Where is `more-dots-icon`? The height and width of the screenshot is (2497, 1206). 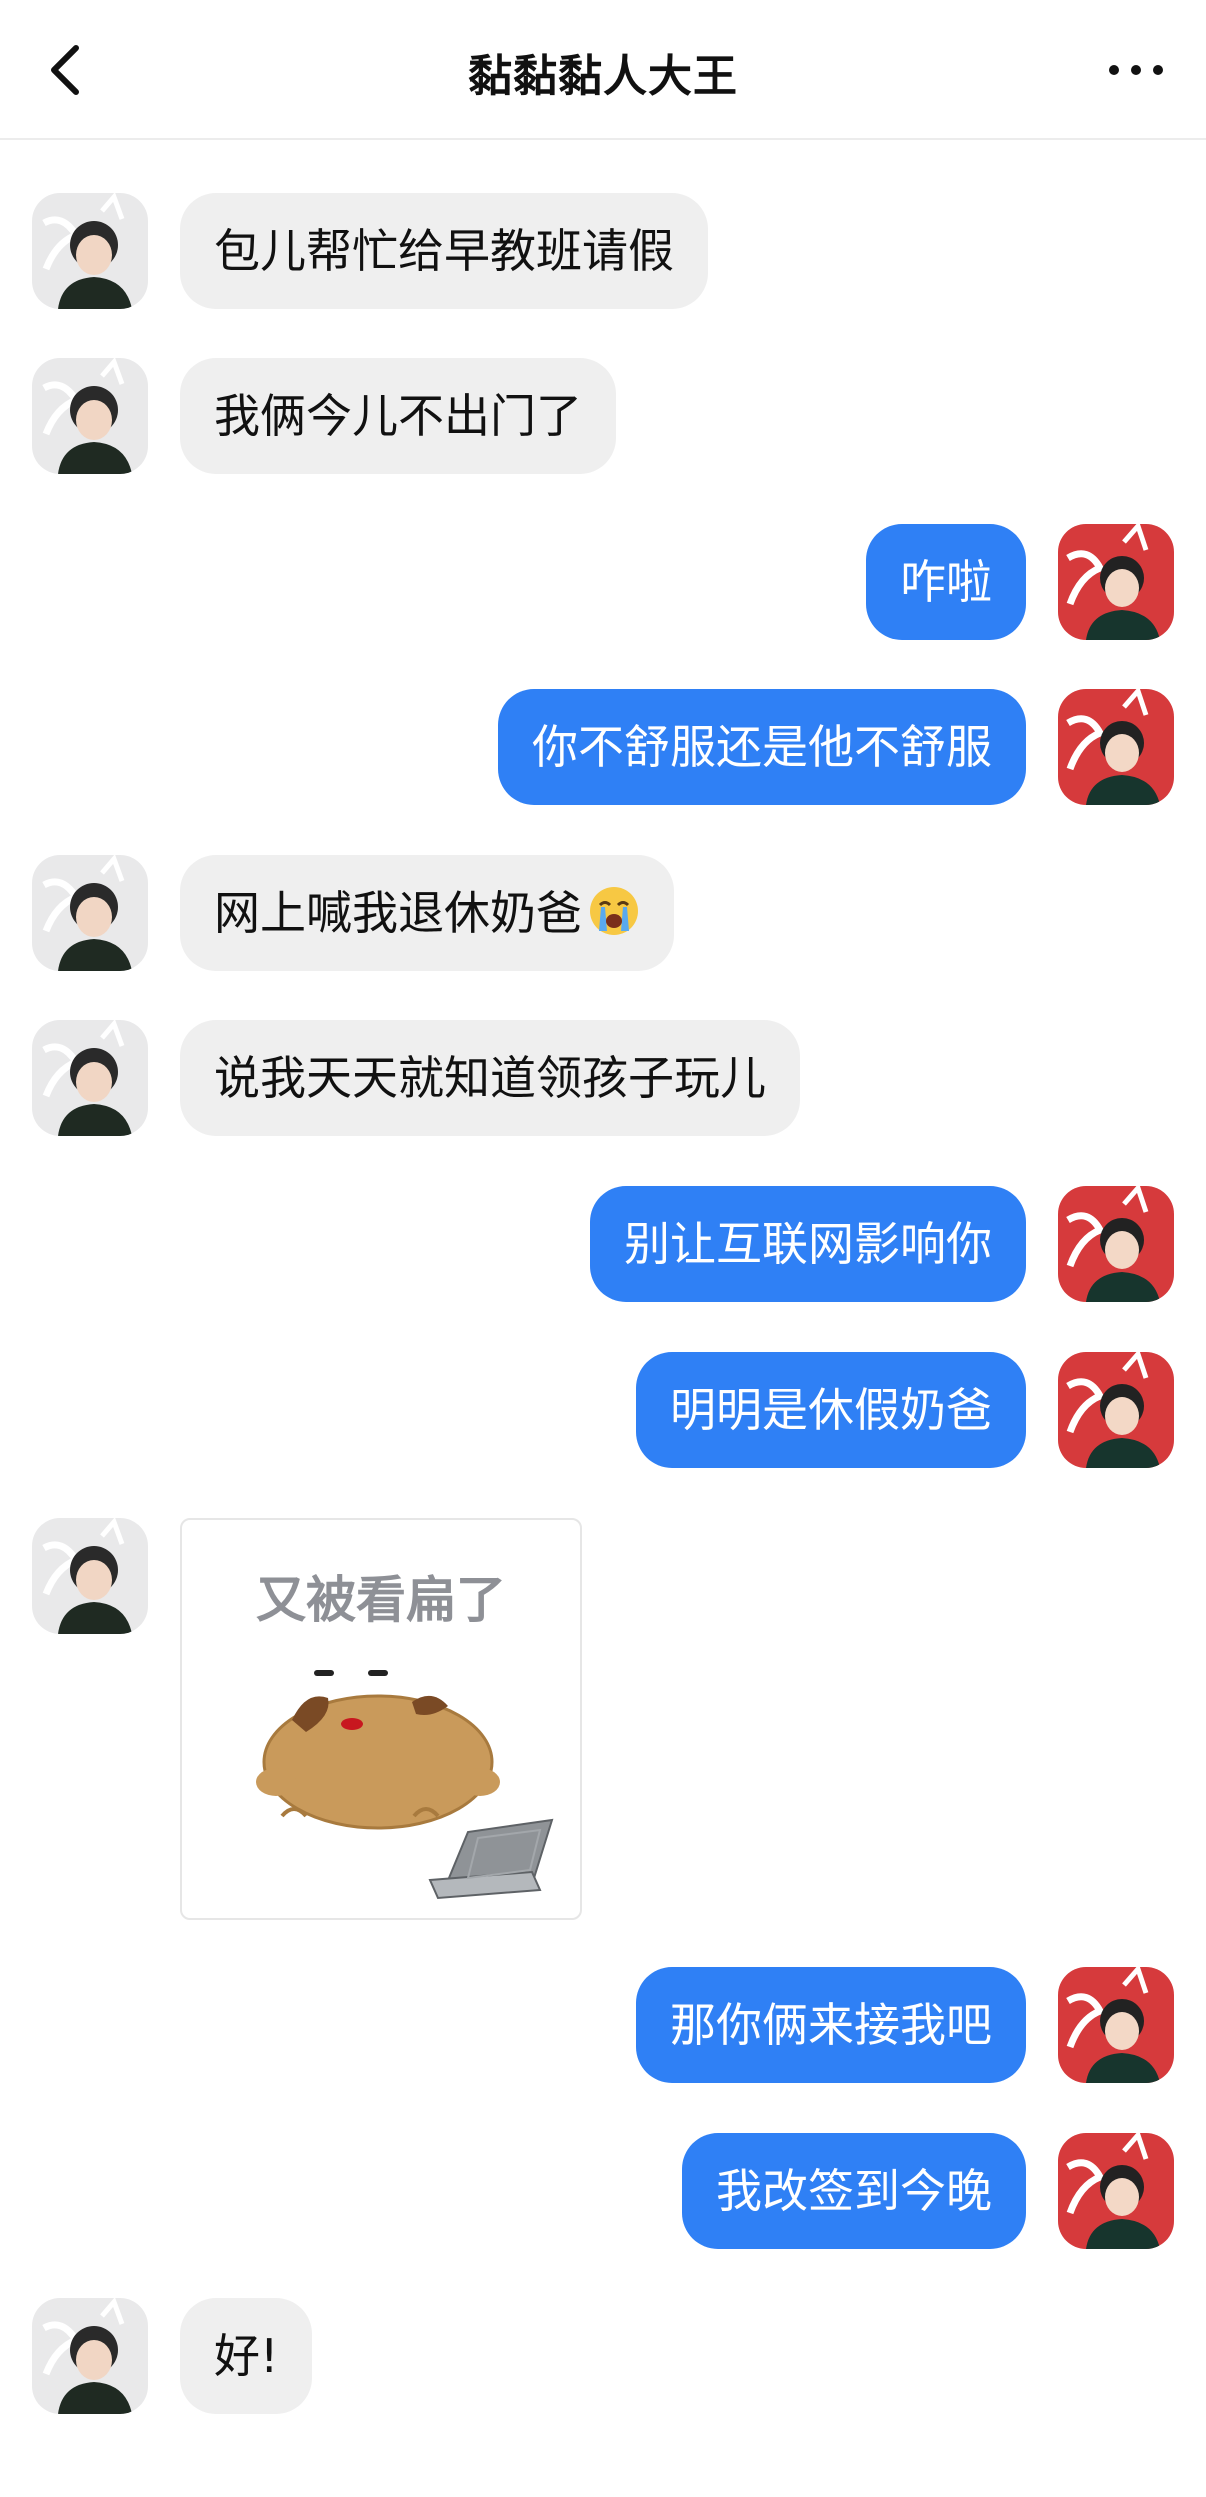
more-dots-icon is located at coordinates (1136, 70).